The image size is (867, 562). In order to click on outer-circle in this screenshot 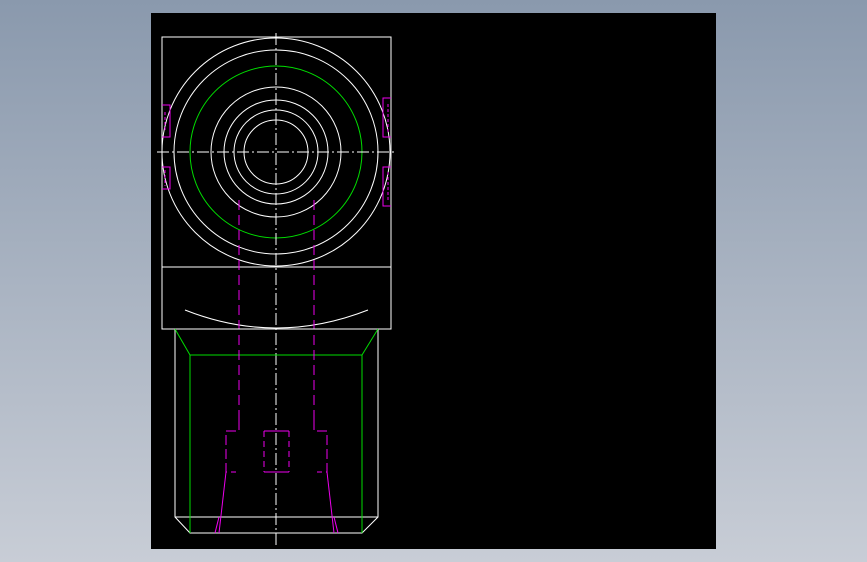, I will do `click(276, 152)`.